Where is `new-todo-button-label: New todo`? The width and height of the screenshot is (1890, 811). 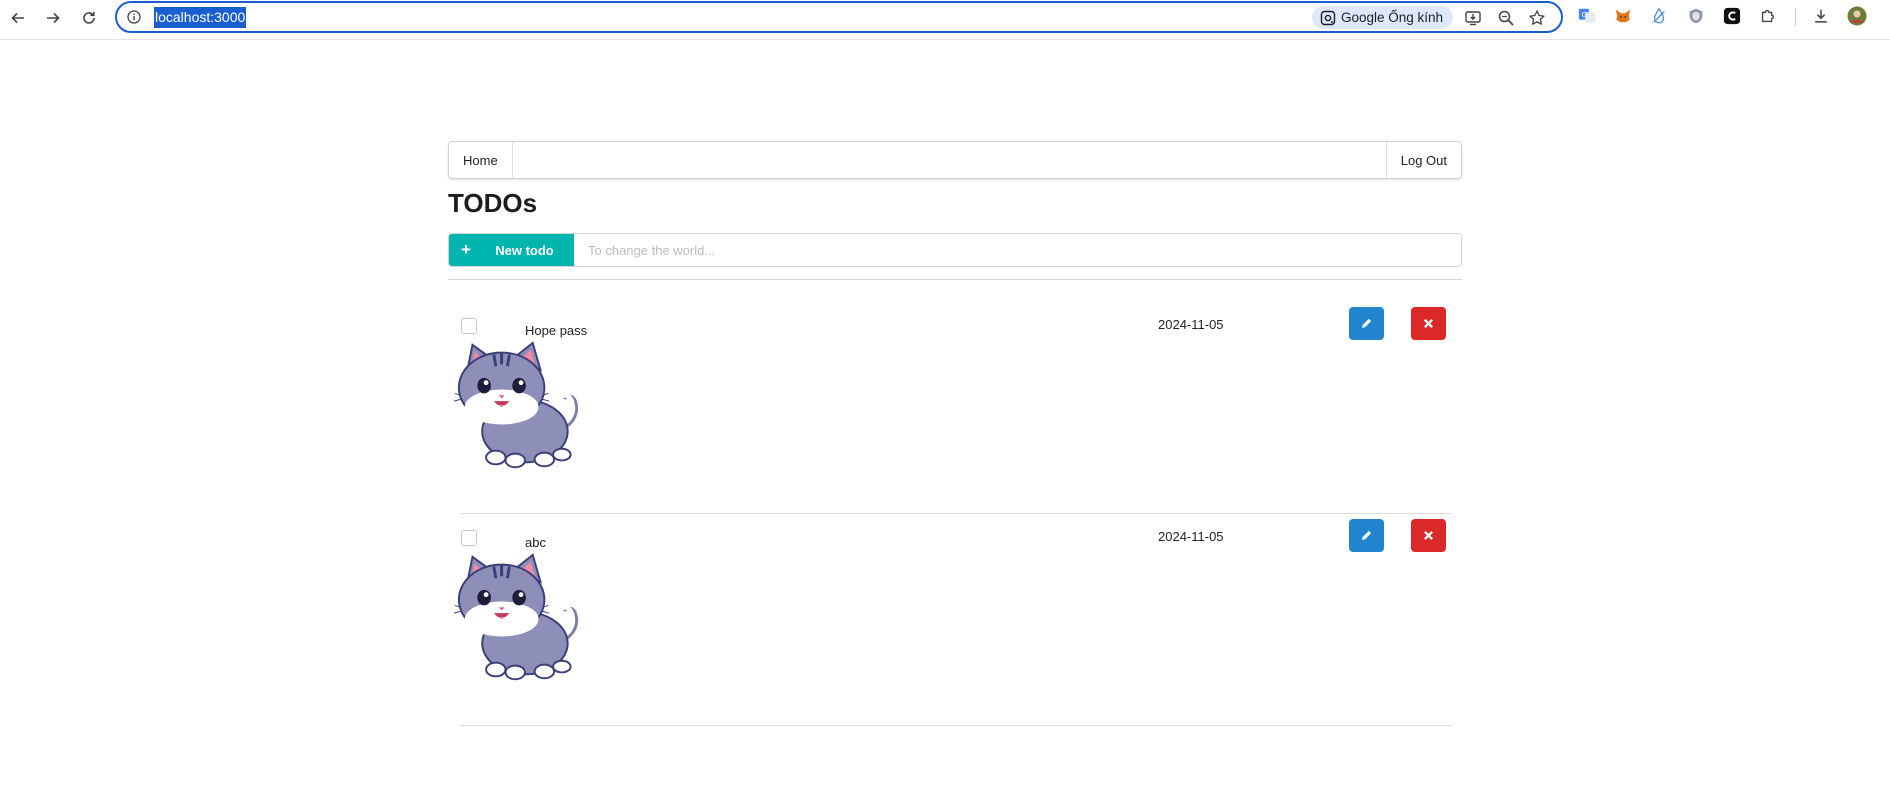 new-todo-button-label: New todo is located at coordinates (524, 250).